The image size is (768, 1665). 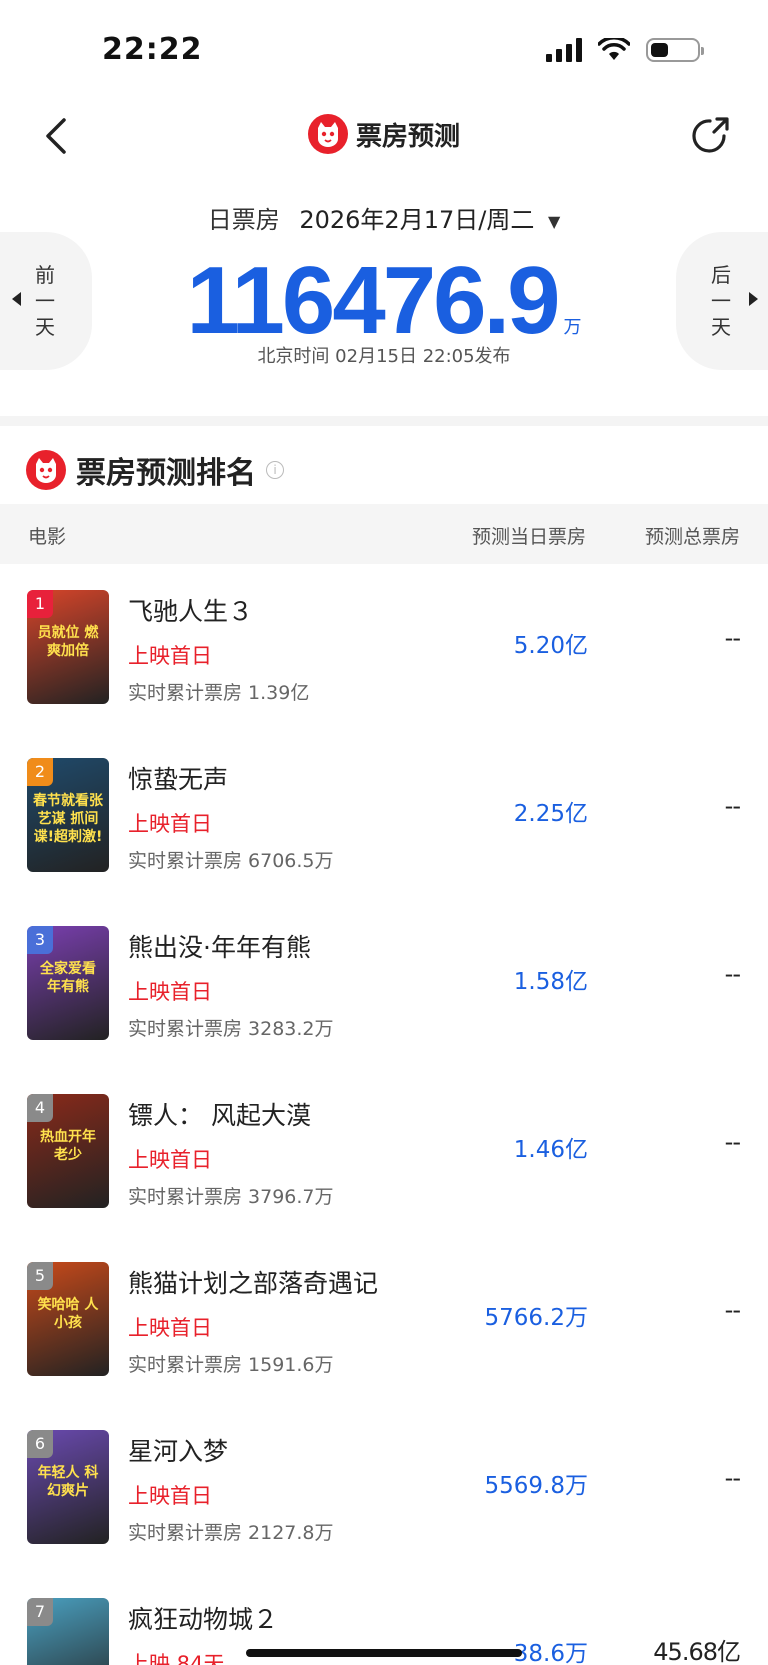 I want to click on next-day-label: 后 一 天, so click(x=721, y=301).